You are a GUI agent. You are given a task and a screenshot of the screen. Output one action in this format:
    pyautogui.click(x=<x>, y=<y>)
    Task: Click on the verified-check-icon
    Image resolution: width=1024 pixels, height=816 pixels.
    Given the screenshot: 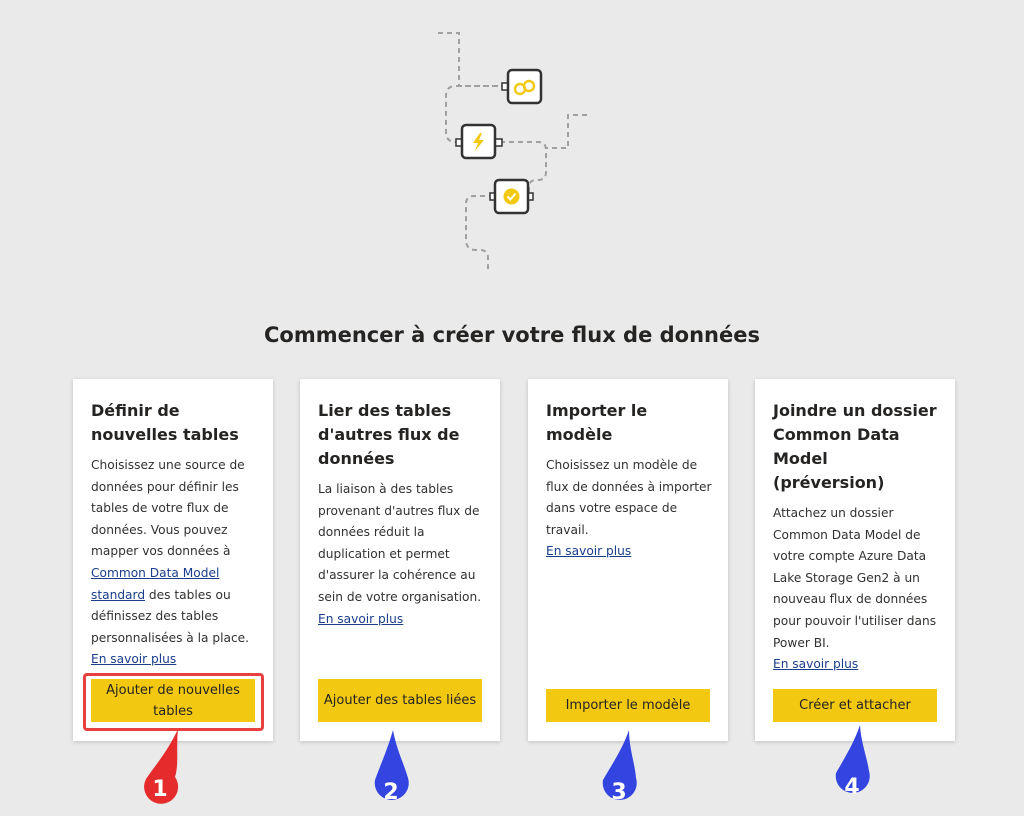 What is the action you would take?
    pyautogui.click(x=511, y=196)
    